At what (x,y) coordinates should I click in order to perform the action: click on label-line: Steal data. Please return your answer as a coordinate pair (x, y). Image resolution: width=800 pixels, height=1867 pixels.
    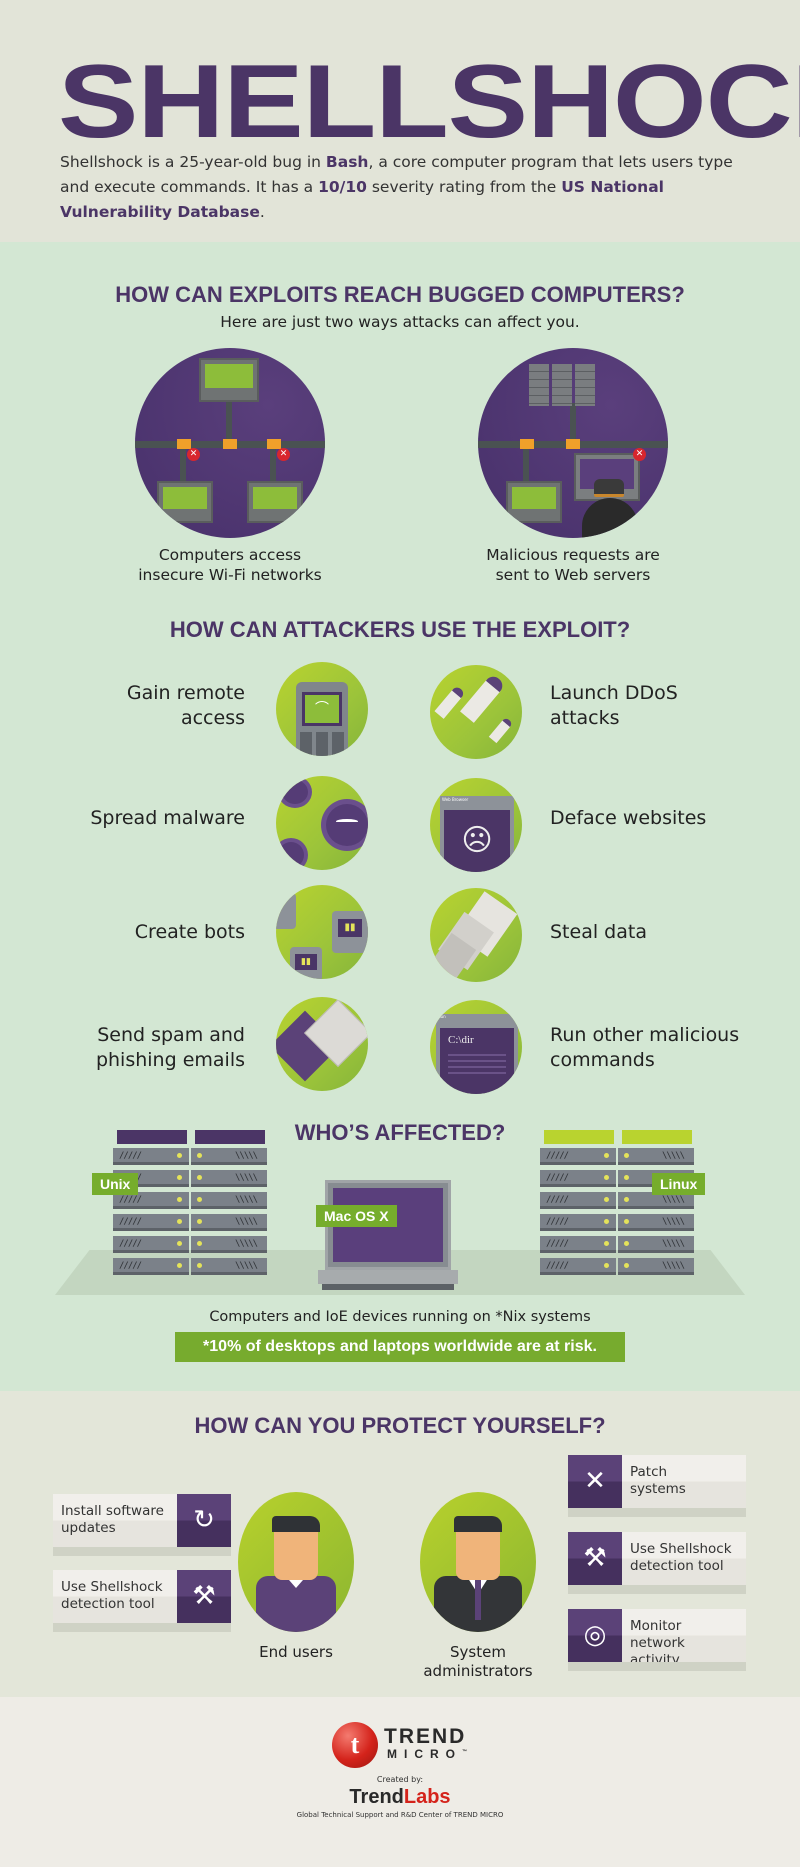
    Looking at the image, I should click on (598, 932).